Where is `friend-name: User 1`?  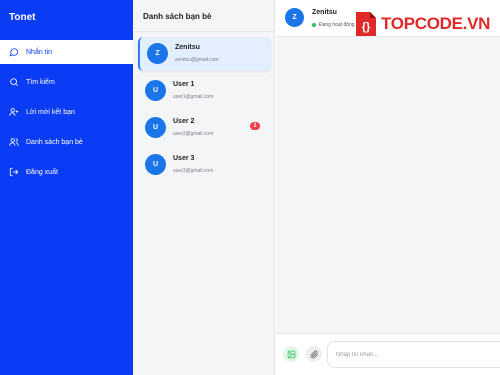 friend-name: User 1 is located at coordinates (184, 84).